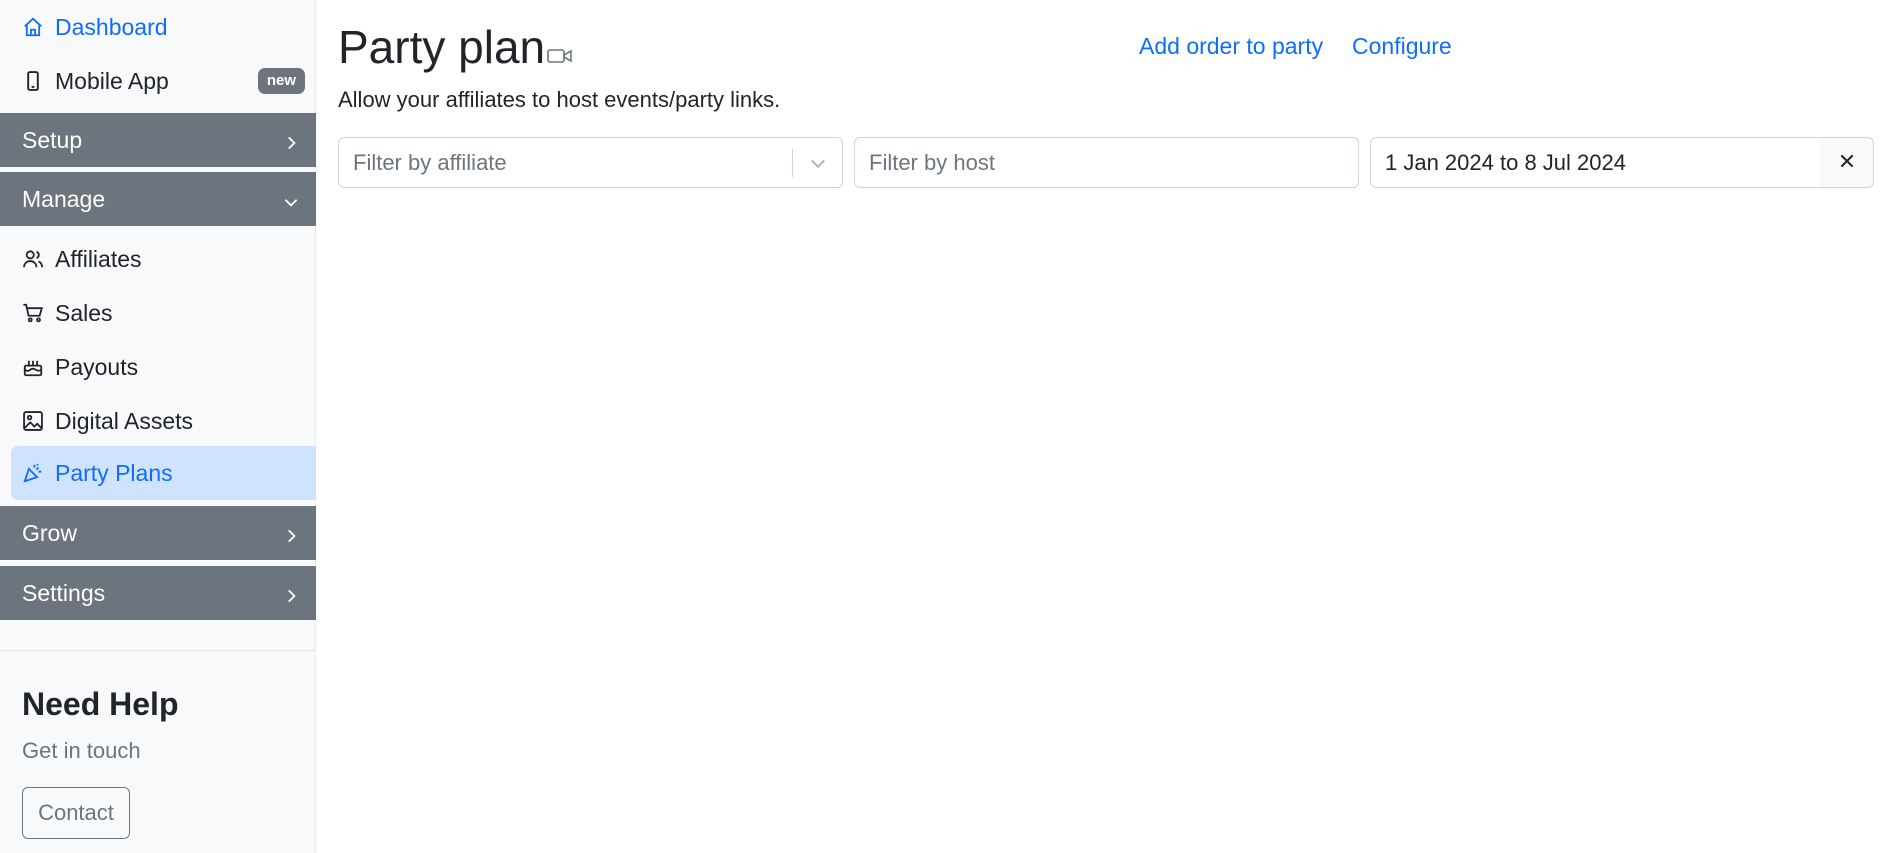 Image resolution: width=1888 pixels, height=853 pixels. What do you see at coordinates (98, 258) in the screenshot?
I see `sidebar-item-label: Affiliates` at bounding box center [98, 258].